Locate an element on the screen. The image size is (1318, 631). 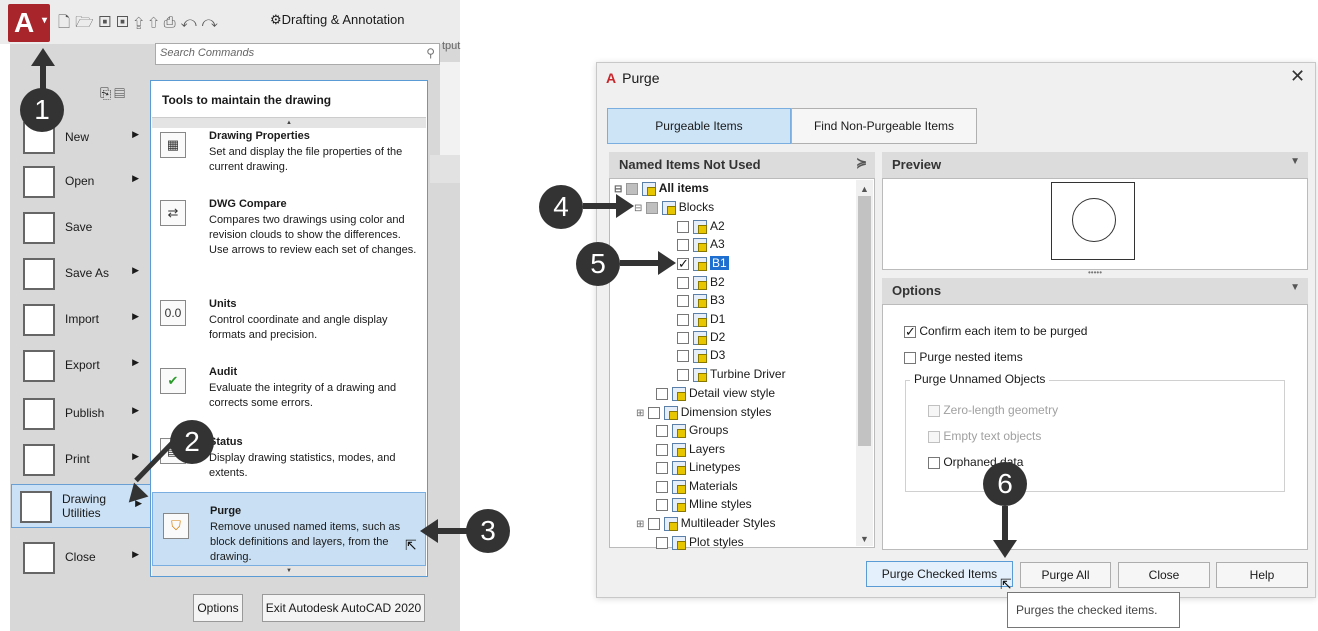
recent-documents-icons: ⎘▤ is located at coordinates (114, 93).